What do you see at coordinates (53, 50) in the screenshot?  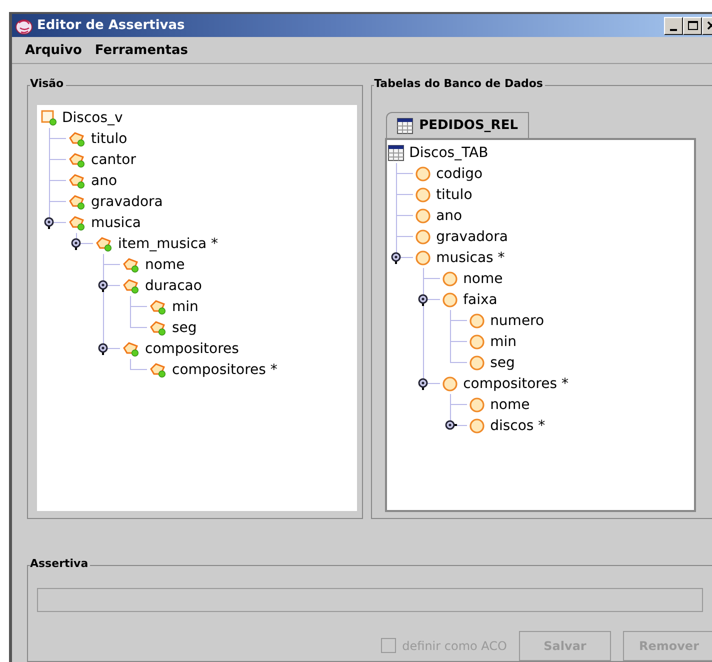 I see `menu-item: Arquivo` at bounding box center [53, 50].